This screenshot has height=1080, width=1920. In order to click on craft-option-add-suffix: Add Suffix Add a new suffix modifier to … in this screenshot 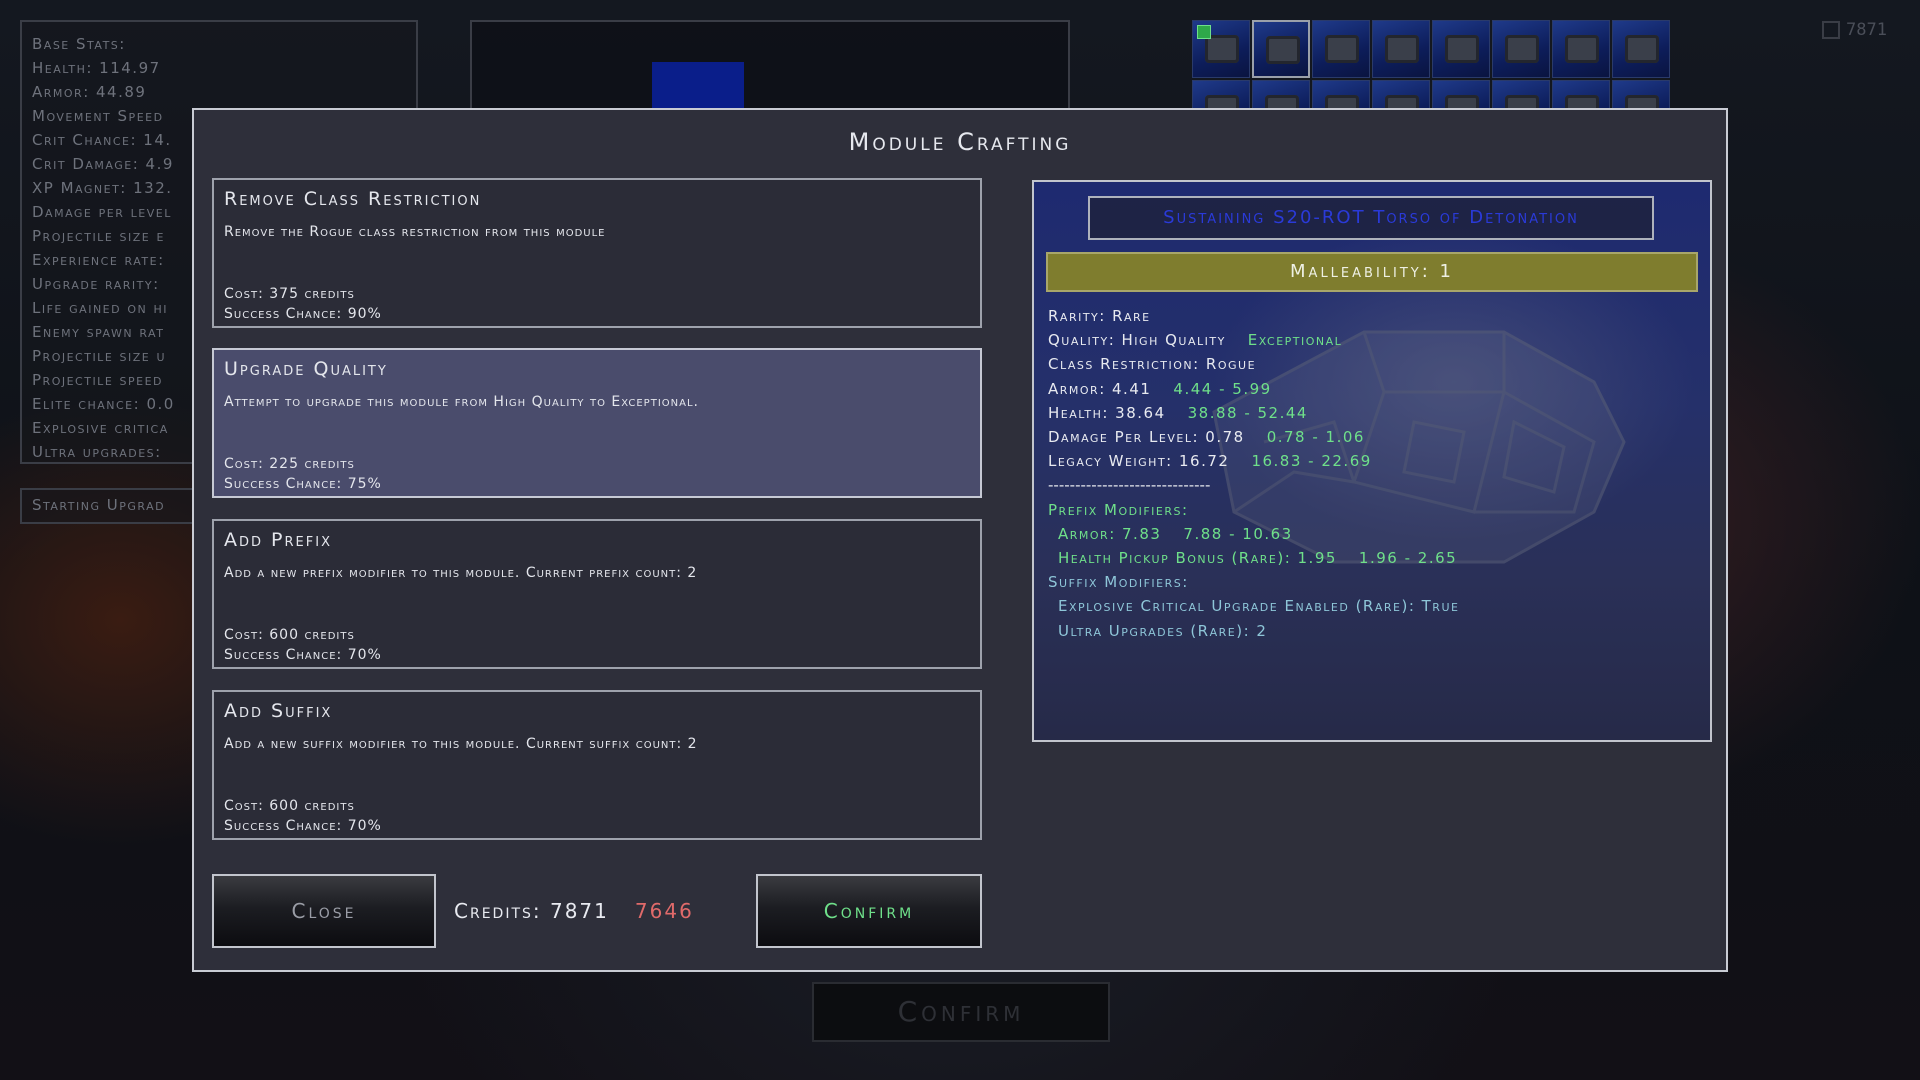, I will do `click(597, 765)`.